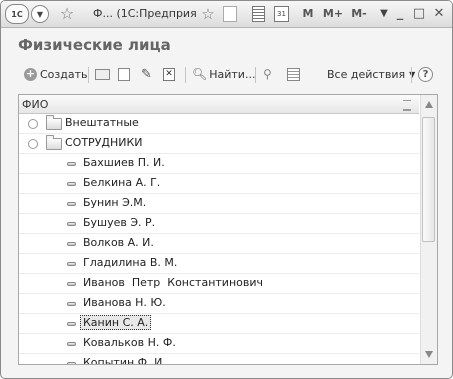 This screenshot has height=379, width=453. I want to click on delete-mark-icon: ✕, so click(169, 74).